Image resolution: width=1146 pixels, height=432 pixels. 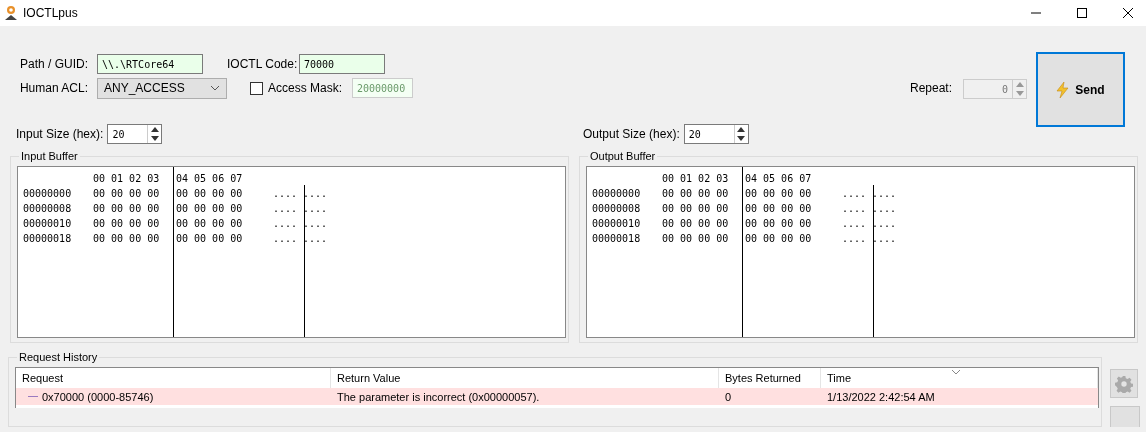 I want to click on maximize-icon, so click(x=1082, y=13).